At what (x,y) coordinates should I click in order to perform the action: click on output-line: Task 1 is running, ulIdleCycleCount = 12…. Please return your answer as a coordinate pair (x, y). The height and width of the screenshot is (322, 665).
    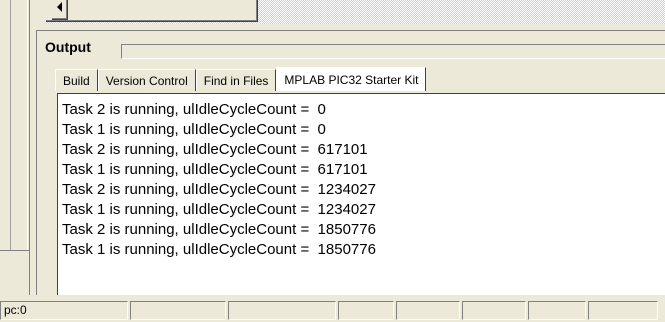
    Looking at the image, I should click on (219, 209).